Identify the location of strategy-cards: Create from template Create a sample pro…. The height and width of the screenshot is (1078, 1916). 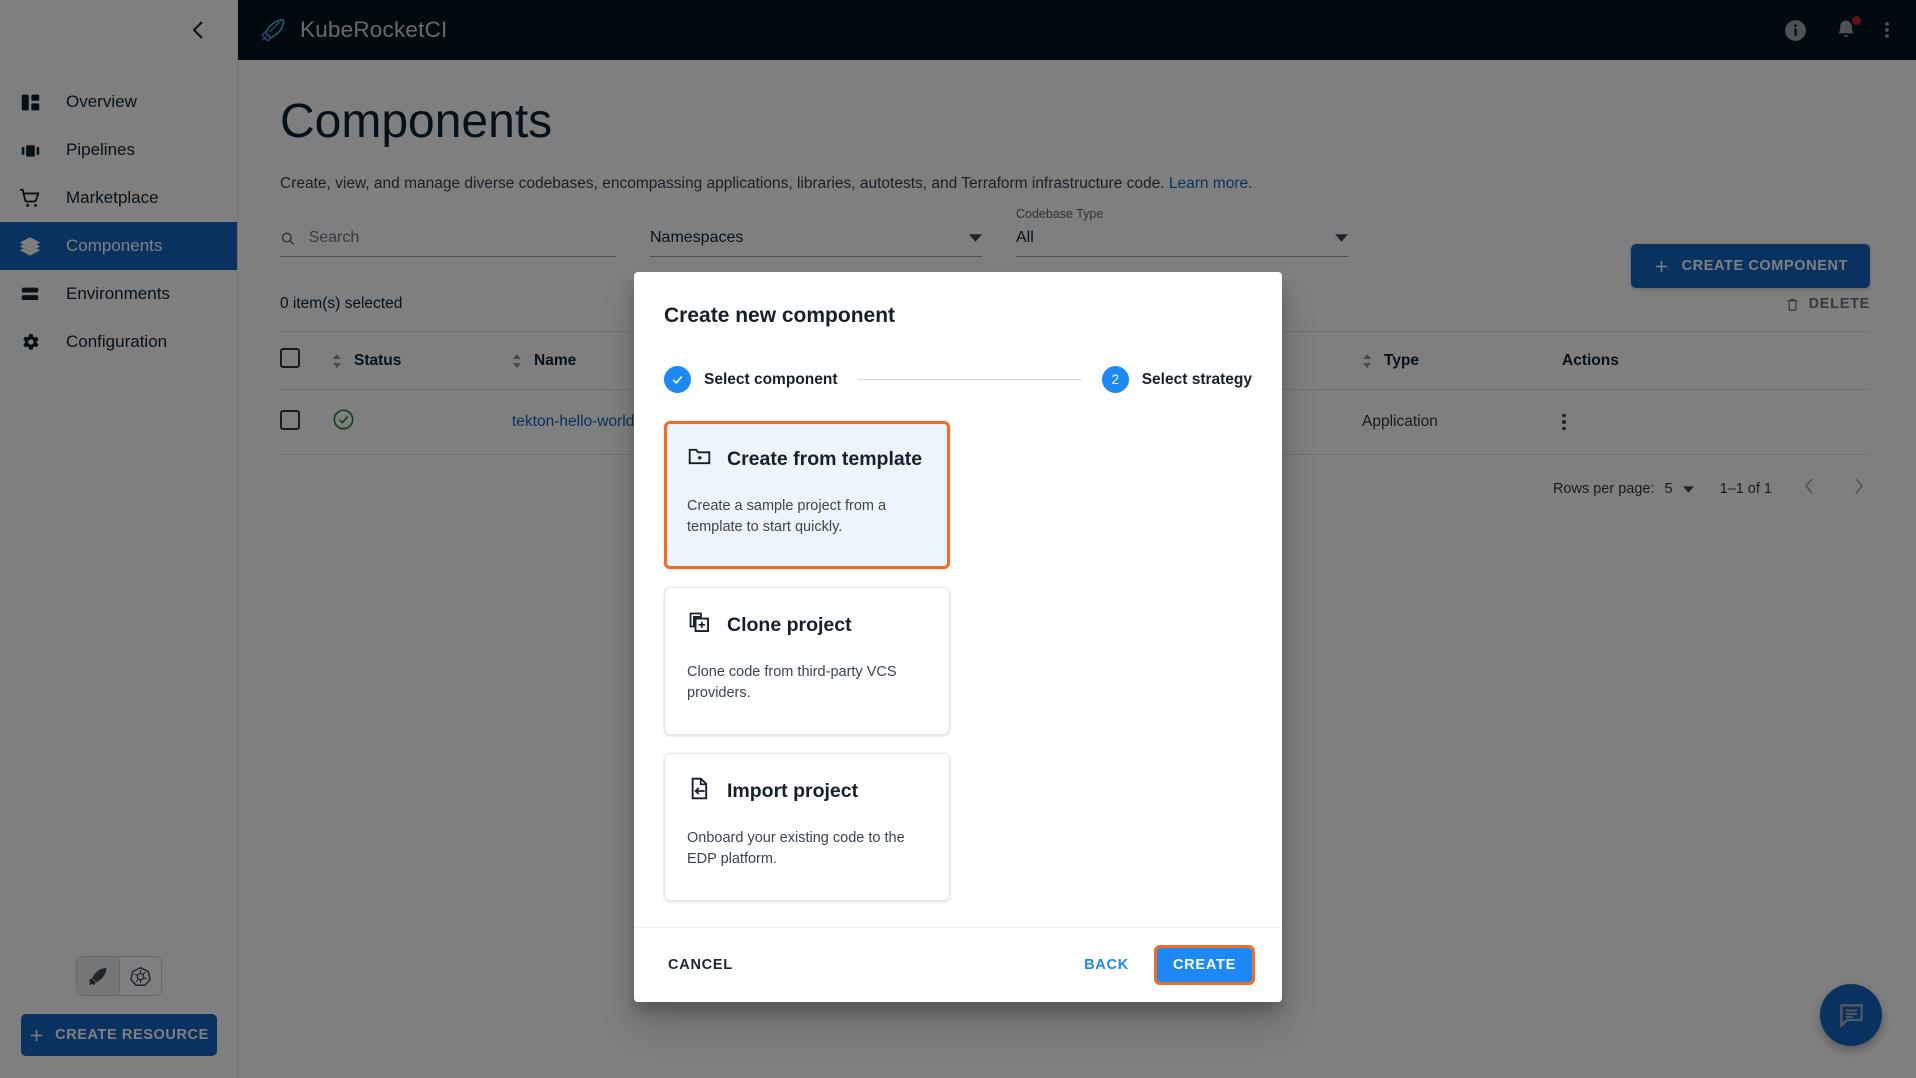
(958, 665).